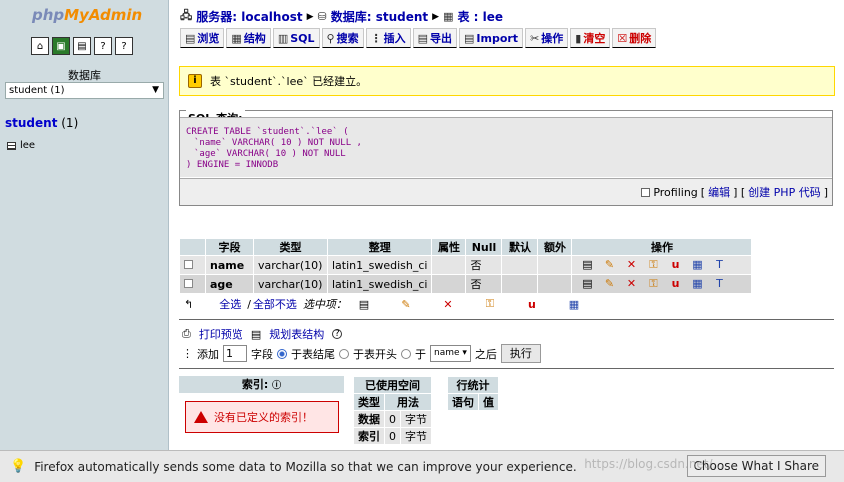 The height and width of the screenshot is (482, 844). I want to click on after-label: 之后, so click(485, 354).